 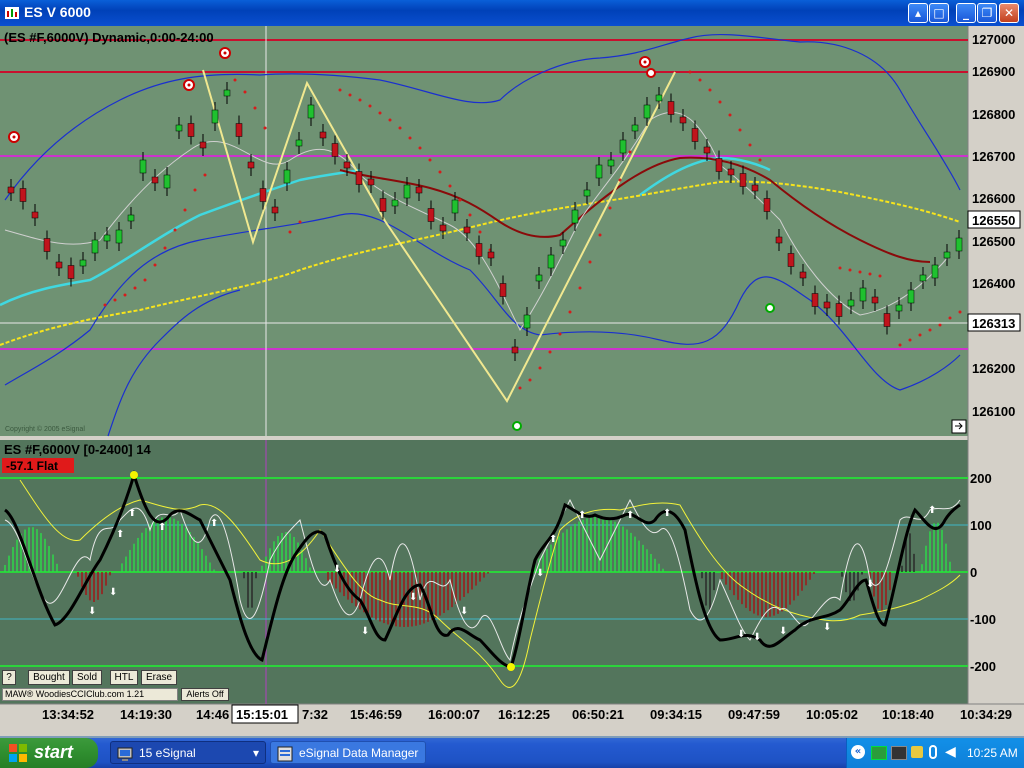 What do you see at coordinates (993, 283) in the screenshot?
I see `price-tick: 126400` at bounding box center [993, 283].